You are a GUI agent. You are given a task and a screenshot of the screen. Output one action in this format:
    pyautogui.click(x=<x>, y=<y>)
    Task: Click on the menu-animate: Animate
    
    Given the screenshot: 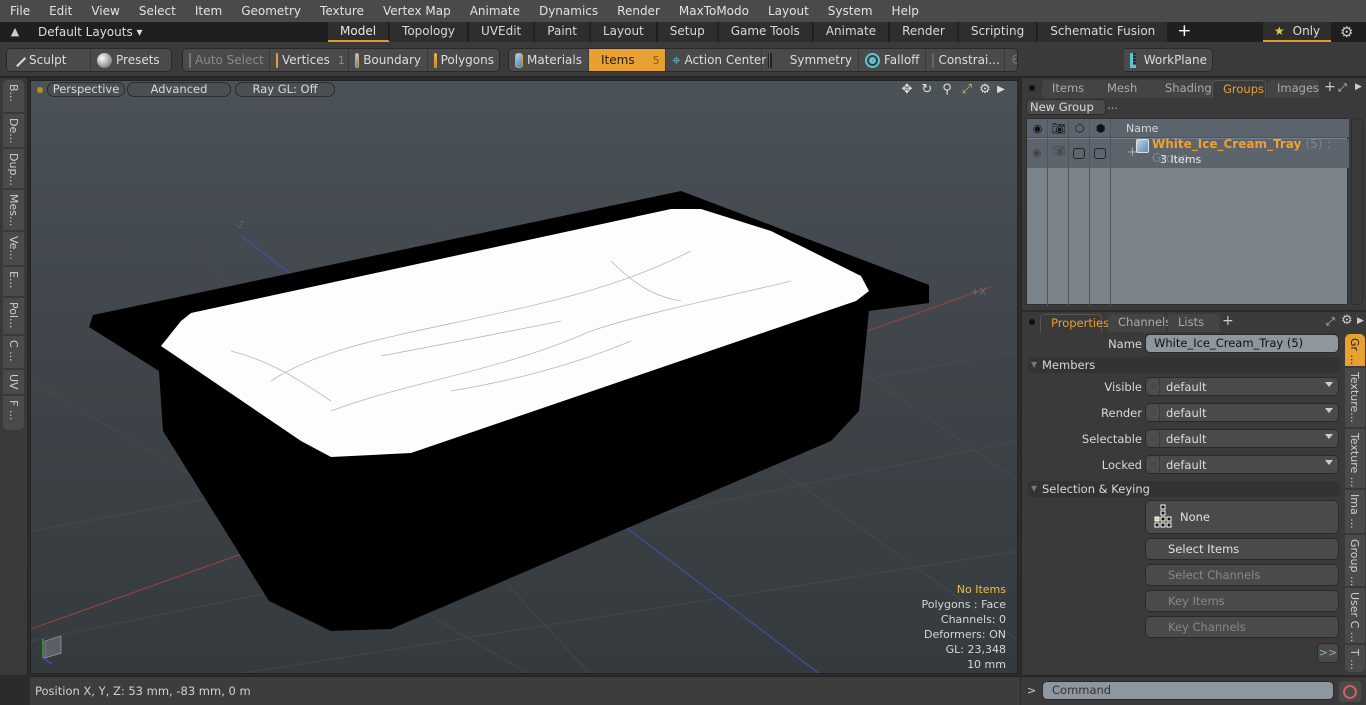 What is the action you would take?
    pyautogui.click(x=494, y=11)
    